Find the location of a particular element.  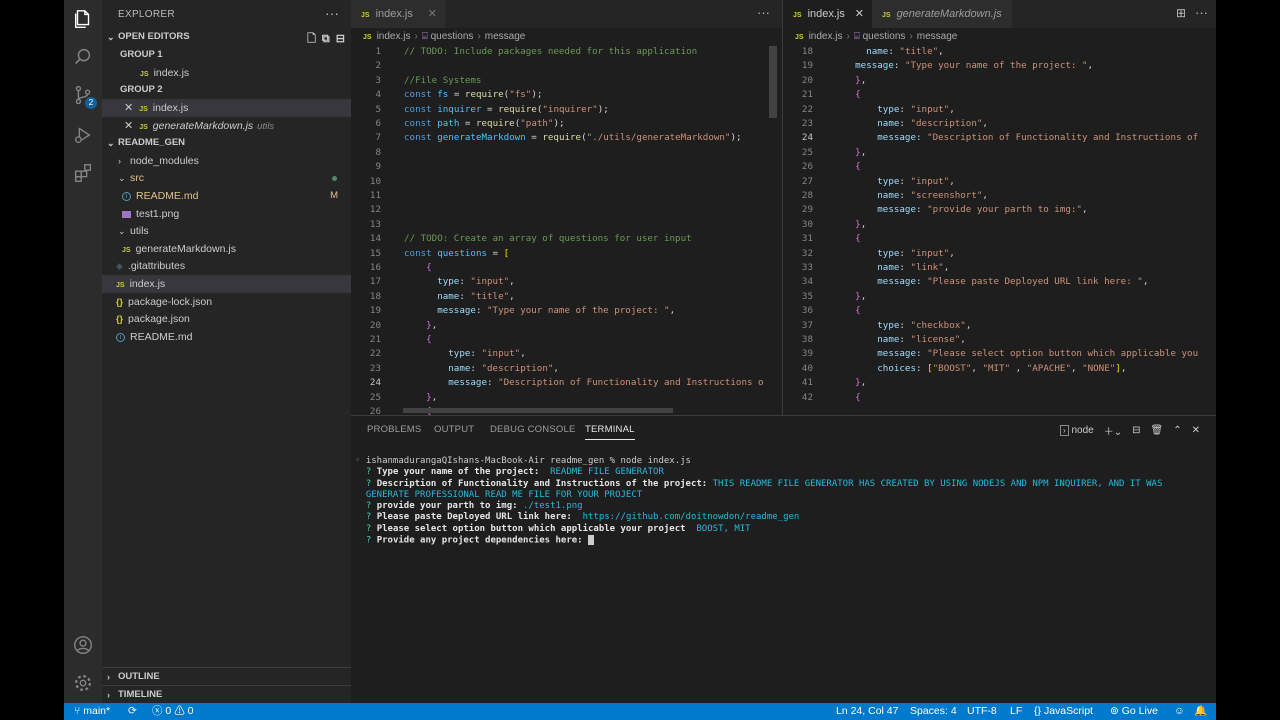

account-icon is located at coordinates (83, 645).